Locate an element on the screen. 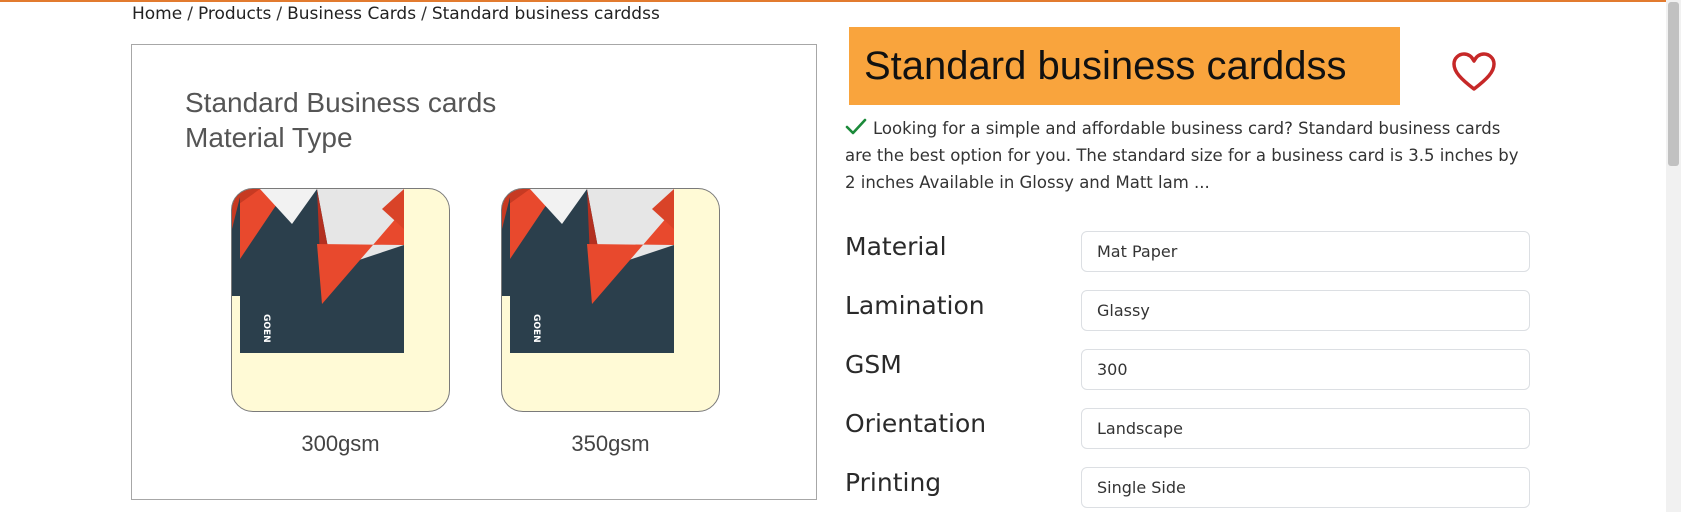 This screenshot has height=512, width=1681. spec-label-gsm: GSM is located at coordinates (873, 364).